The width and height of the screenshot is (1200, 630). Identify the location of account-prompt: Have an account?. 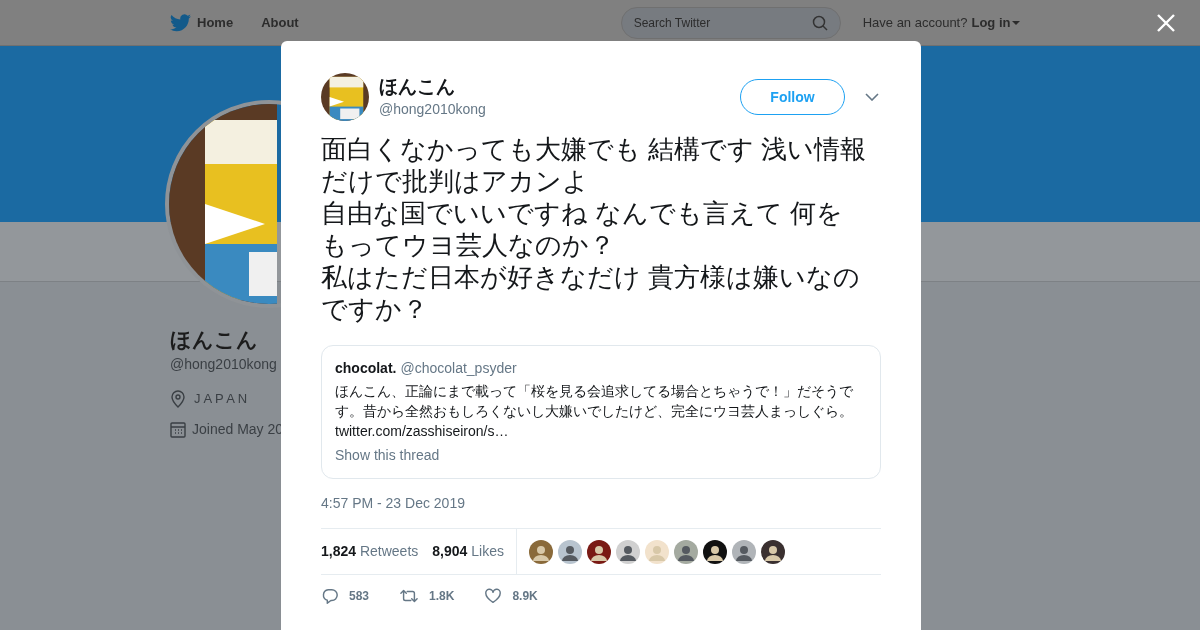
(915, 22).